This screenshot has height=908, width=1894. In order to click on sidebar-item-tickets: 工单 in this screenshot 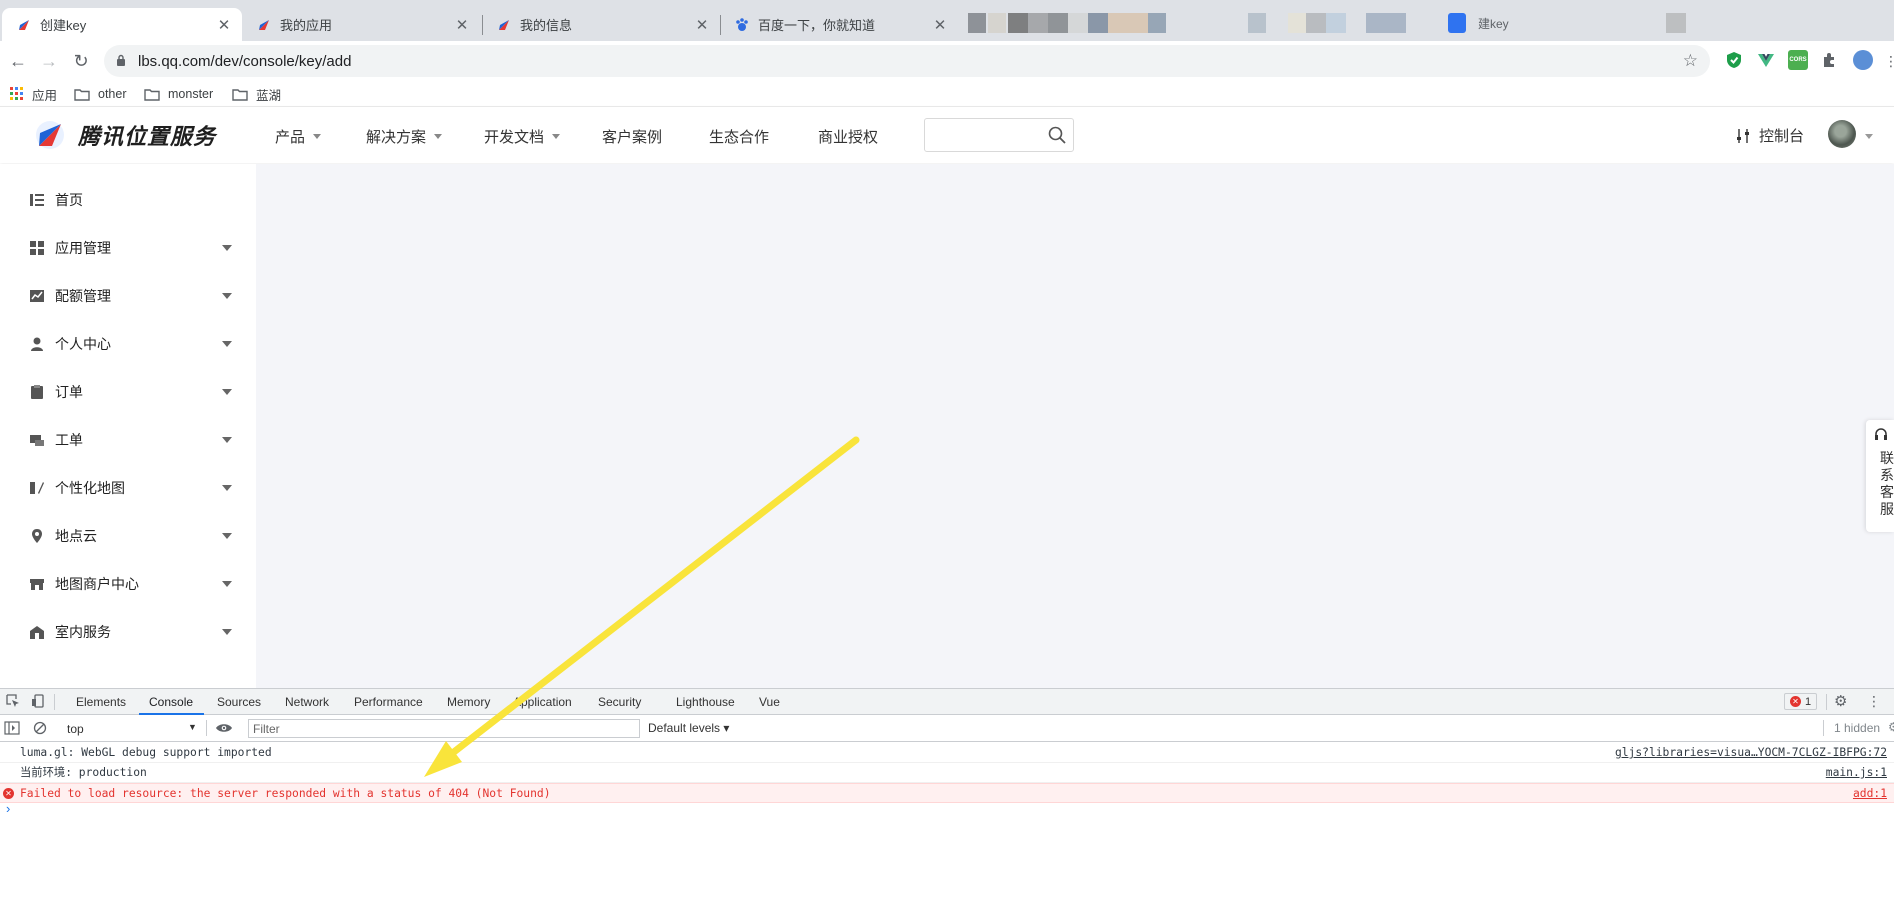, I will do `click(128, 440)`.